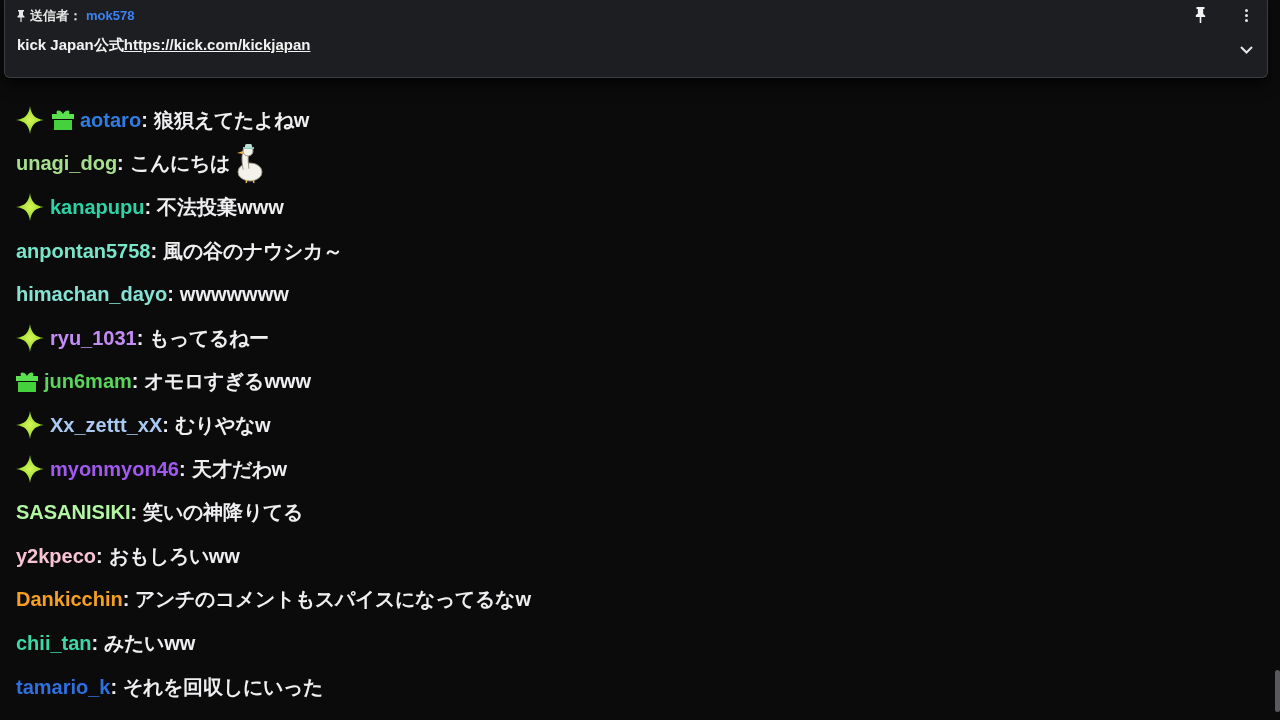  I want to click on sender-name: mok578, so click(110, 15).